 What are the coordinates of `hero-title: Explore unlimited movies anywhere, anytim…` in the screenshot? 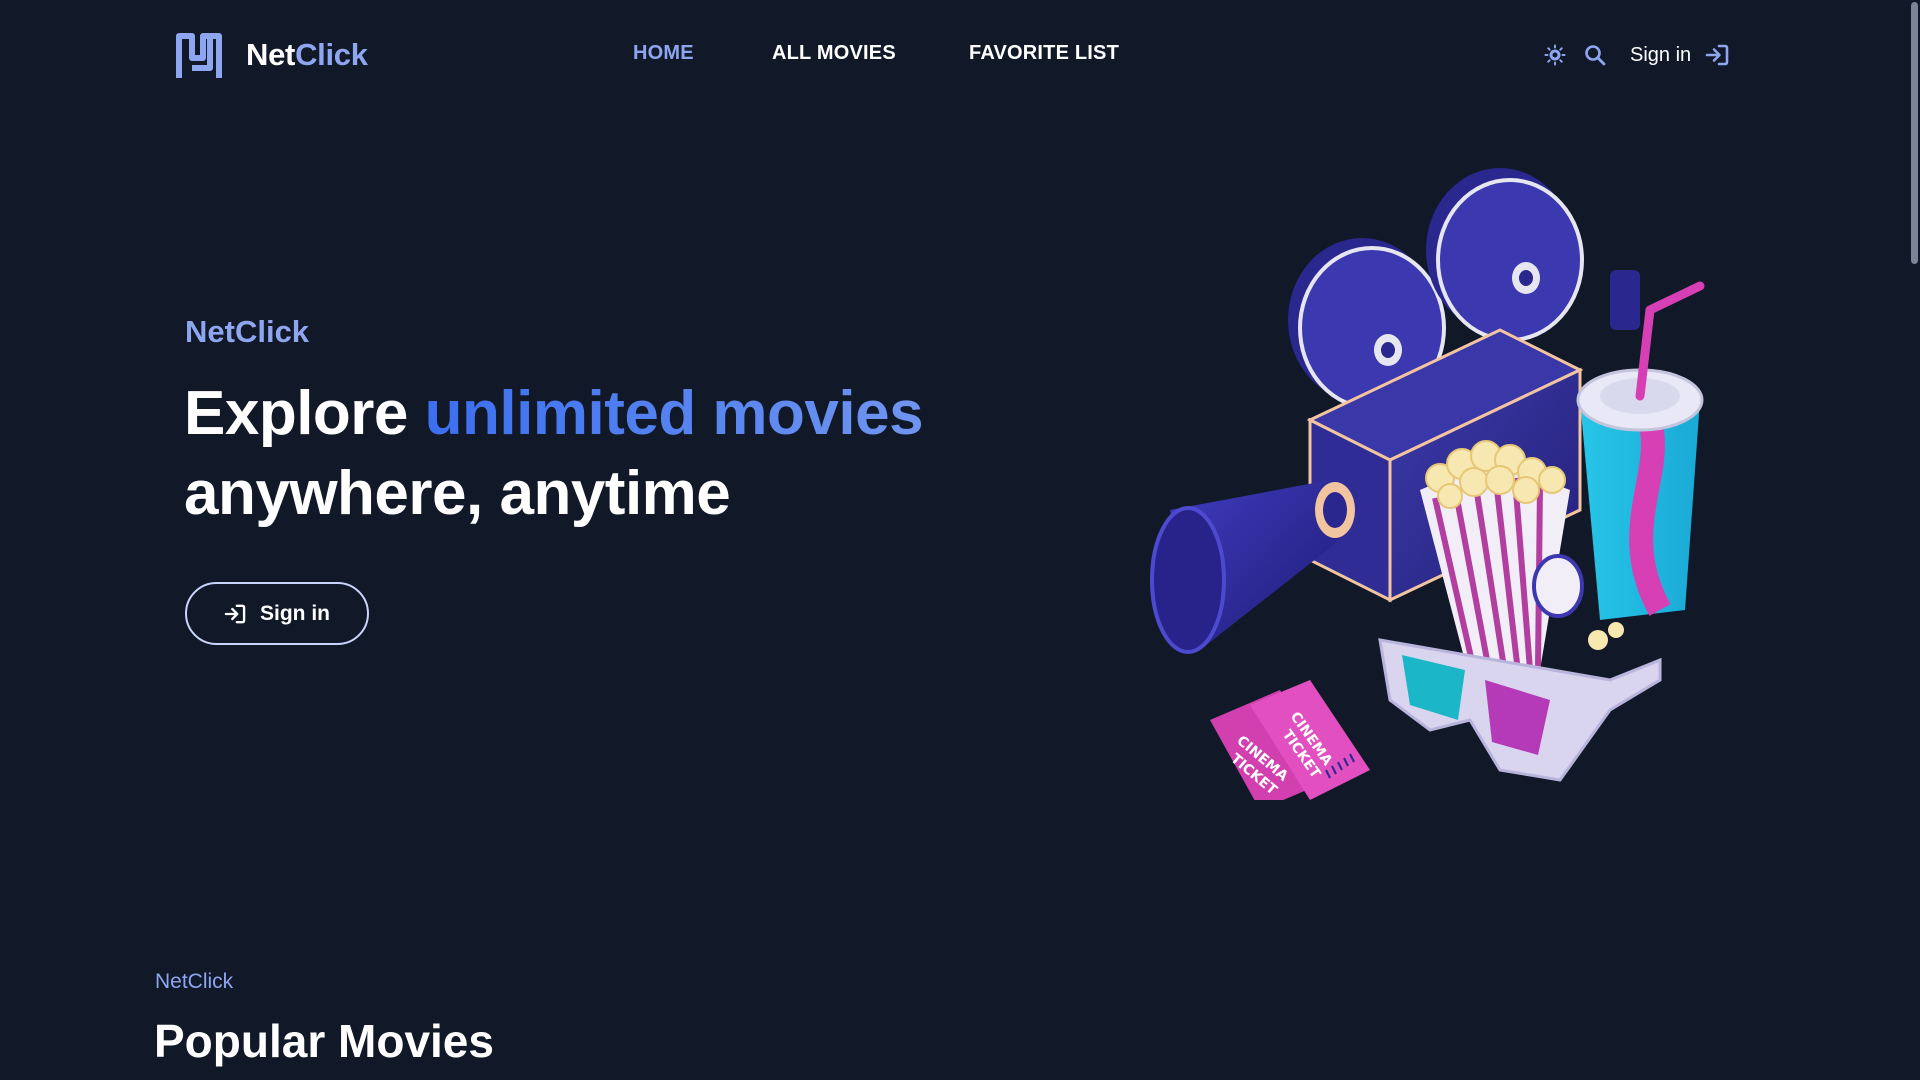 It's located at (554, 454).